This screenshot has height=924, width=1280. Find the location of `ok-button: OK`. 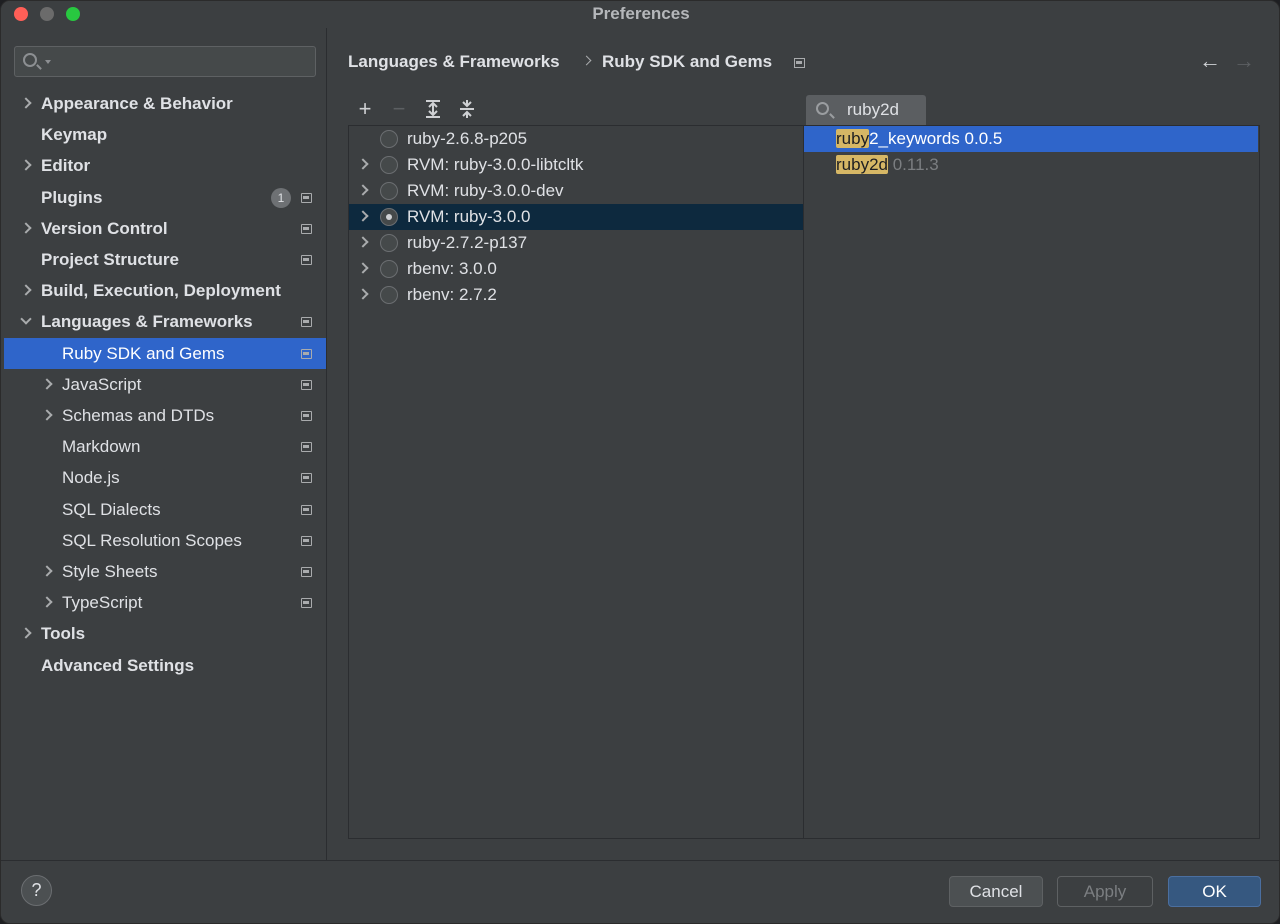

ok-button: OK is located at coordinates (1214, 891).